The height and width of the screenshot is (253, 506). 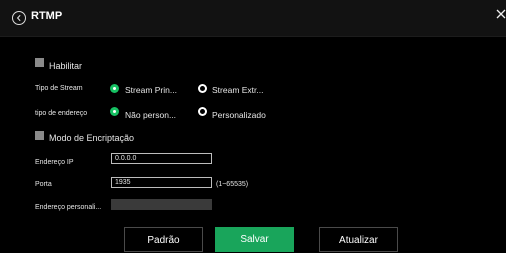 What do you see at coordinates (358, 239) in the screenshot?
I see `refresh-button: Atualizar` at bounding box center [358, 239].